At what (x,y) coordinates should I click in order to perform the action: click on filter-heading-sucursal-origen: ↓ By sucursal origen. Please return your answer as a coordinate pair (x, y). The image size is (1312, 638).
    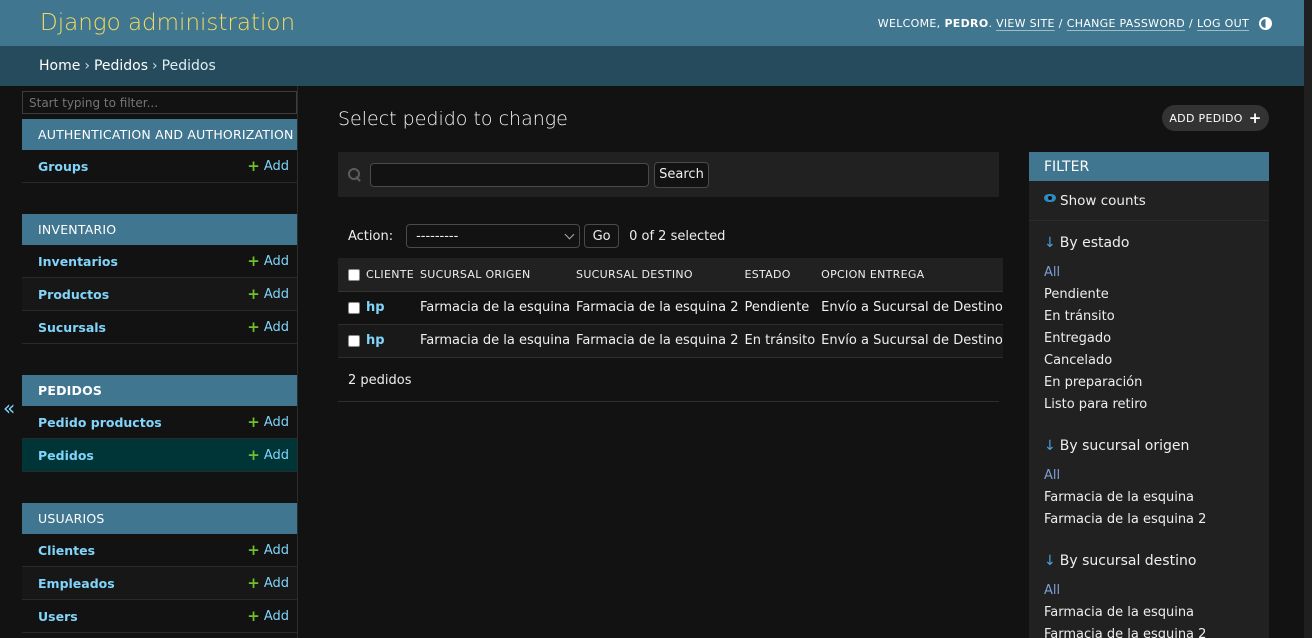
    Looking at the image, I should click on (1116, 446).